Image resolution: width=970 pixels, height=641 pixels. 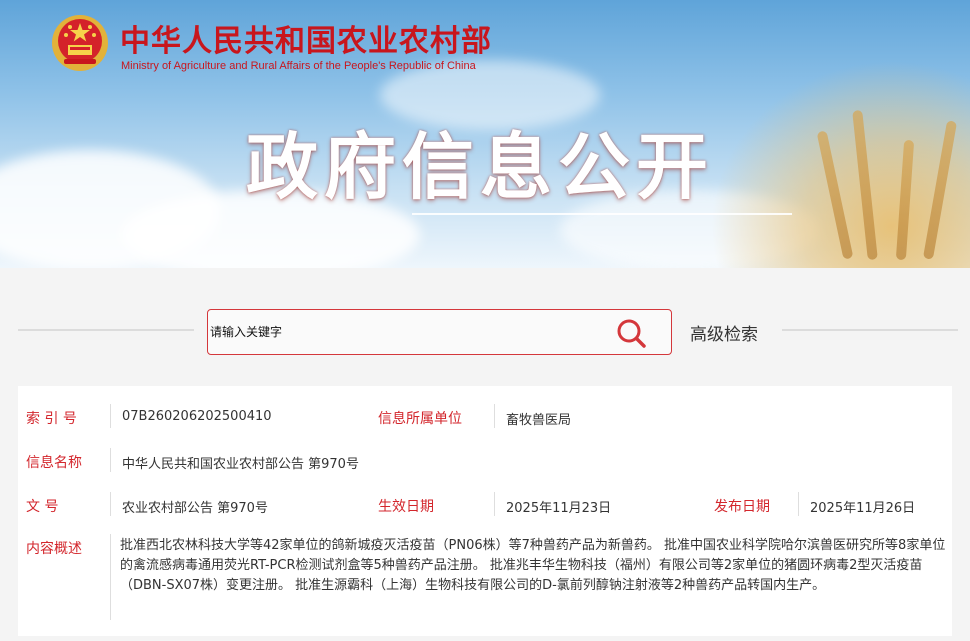 I want to click on search-input, so click(x=408, y=332).